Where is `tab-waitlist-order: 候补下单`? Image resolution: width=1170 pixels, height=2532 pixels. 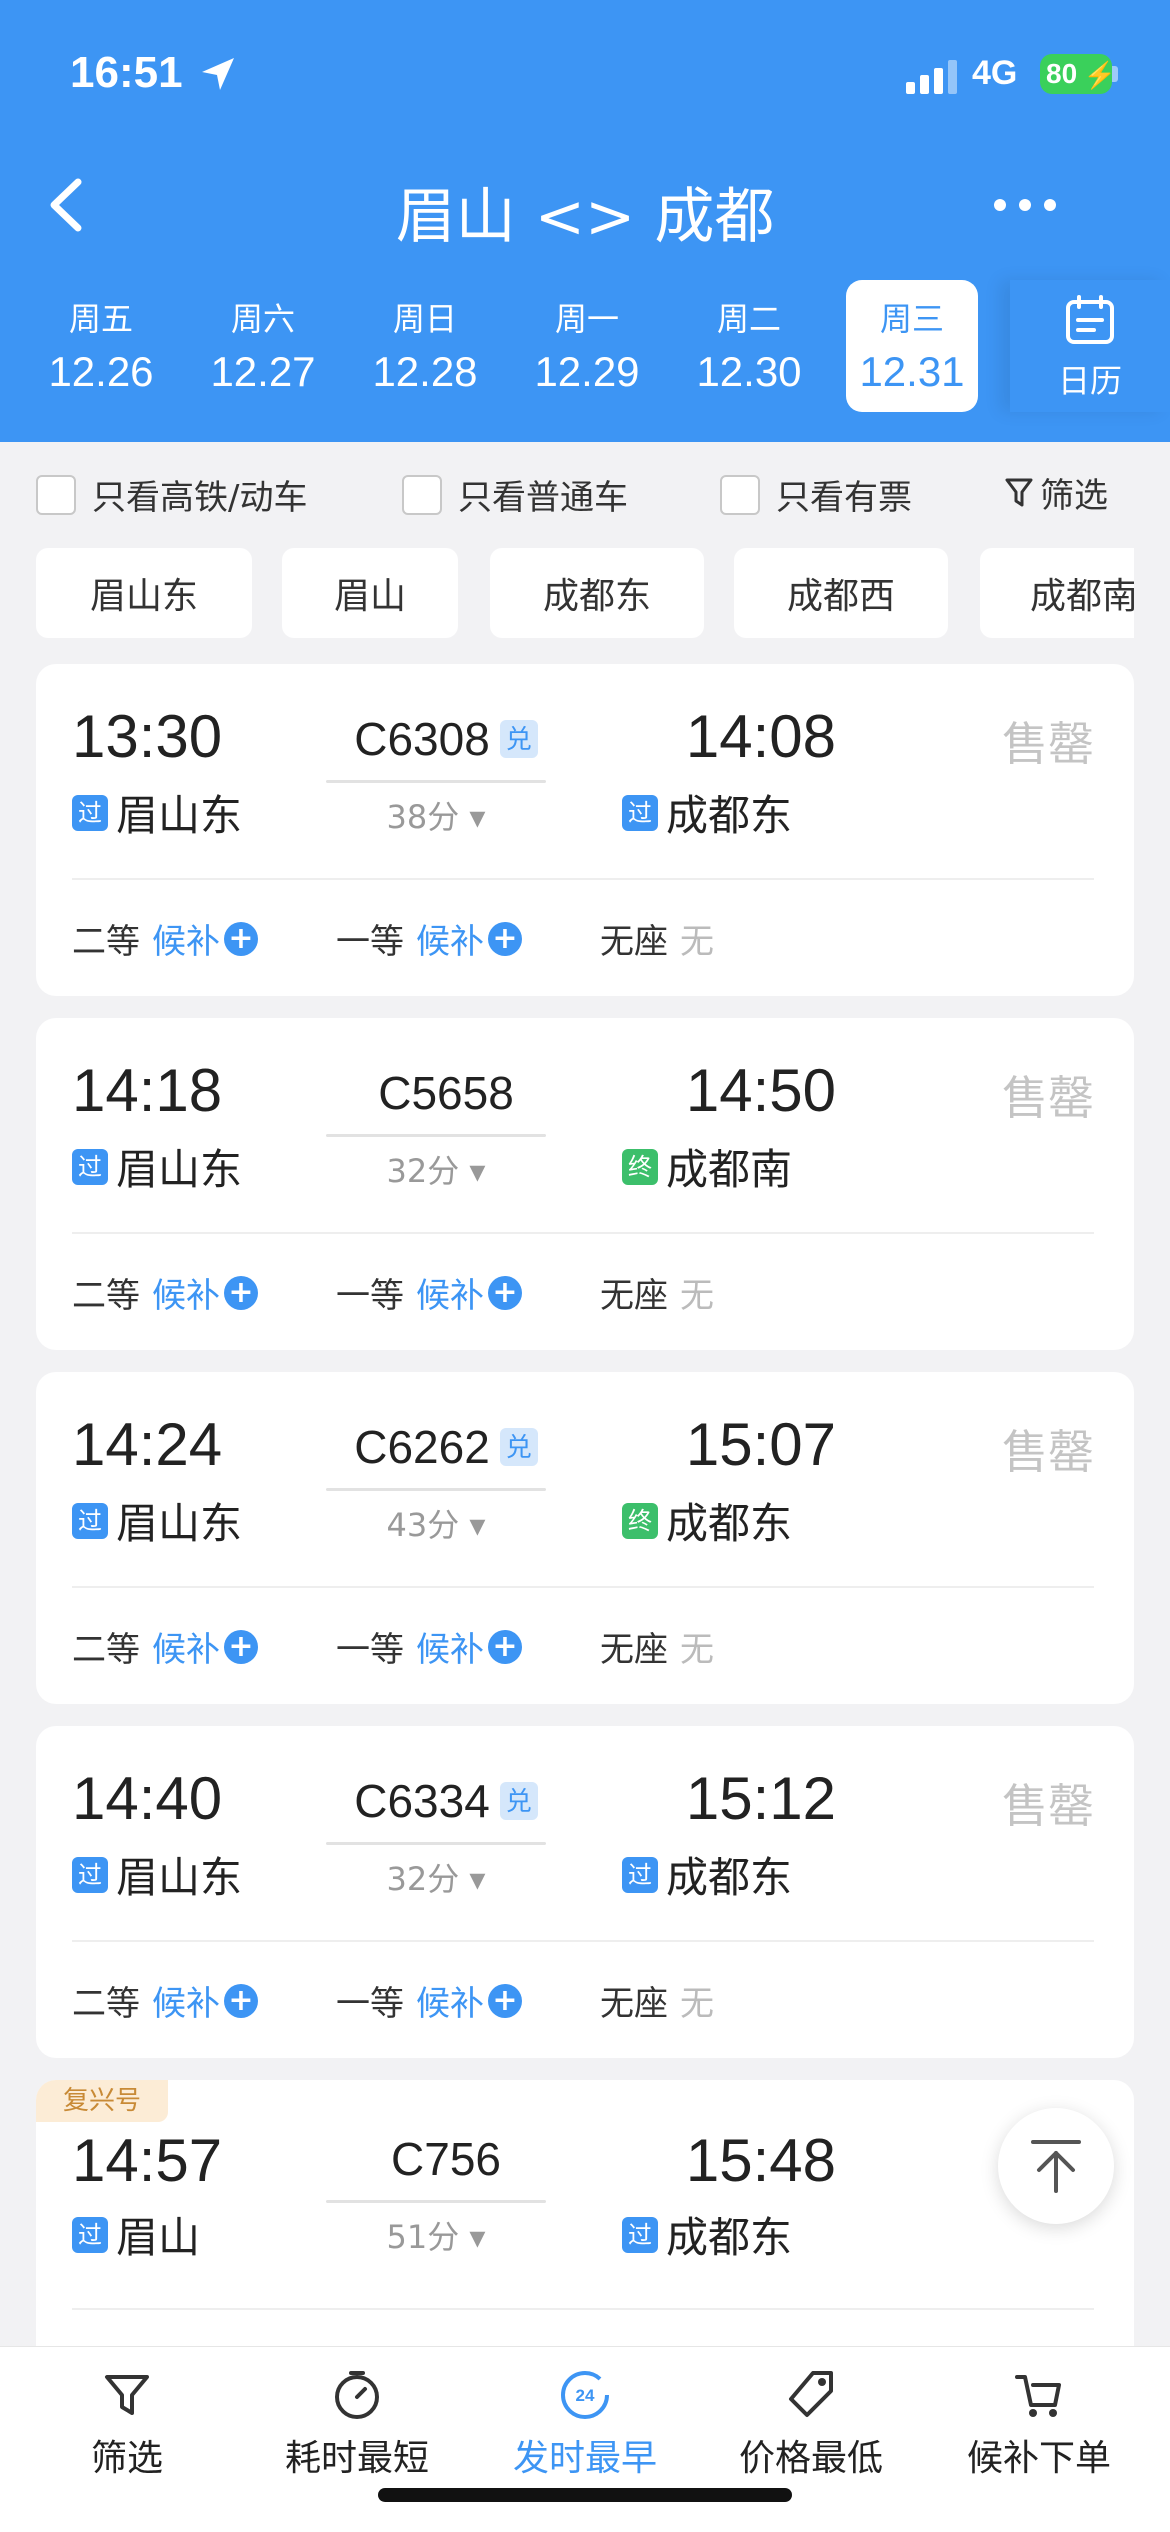 tab-waitlist-order: 候补下单 is located at coordinates (1039, 2422).